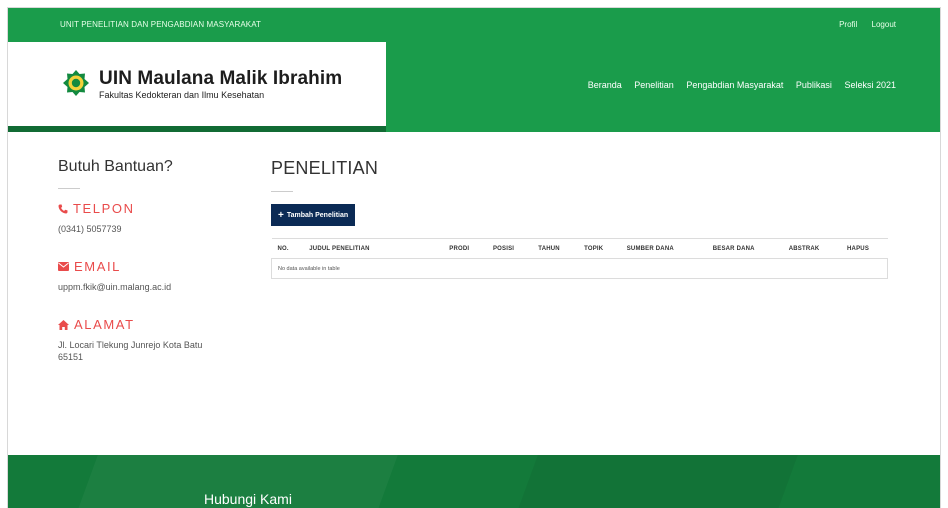 This screenshot has height=508, width=948. What do you see at coordinates (848, 24) in the screenshot?
I see `profil-link: Profil` at bounding box center [848, 24].